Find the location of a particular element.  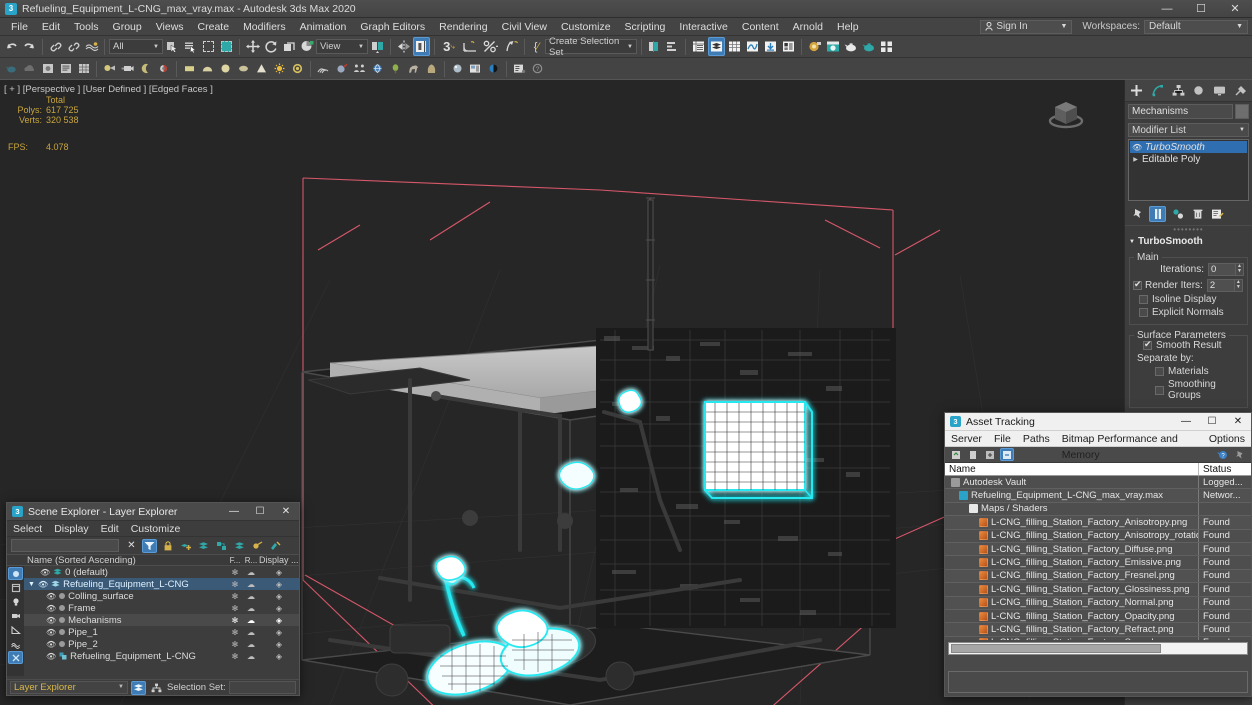

percent-snap-button is located at coordinates (491, 46).